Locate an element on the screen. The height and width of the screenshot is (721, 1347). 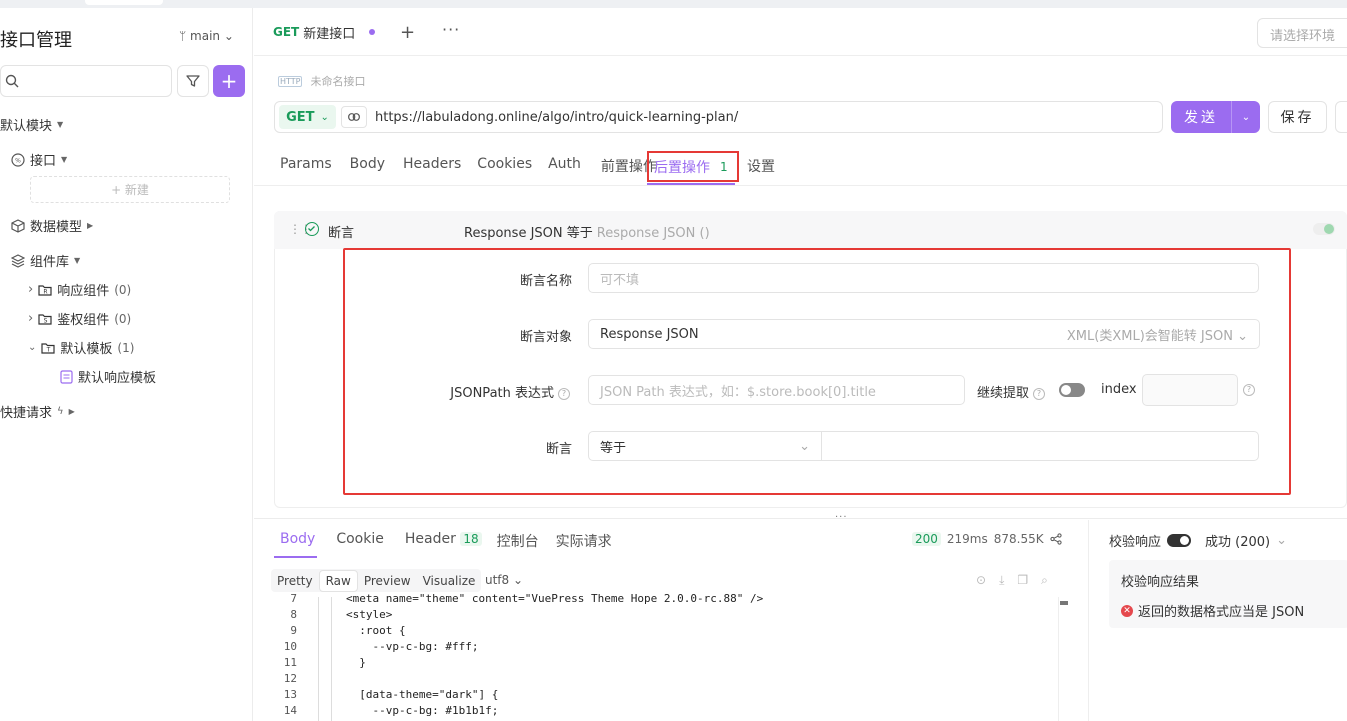
code-scrollbar is located at coordinates (1058, 659).